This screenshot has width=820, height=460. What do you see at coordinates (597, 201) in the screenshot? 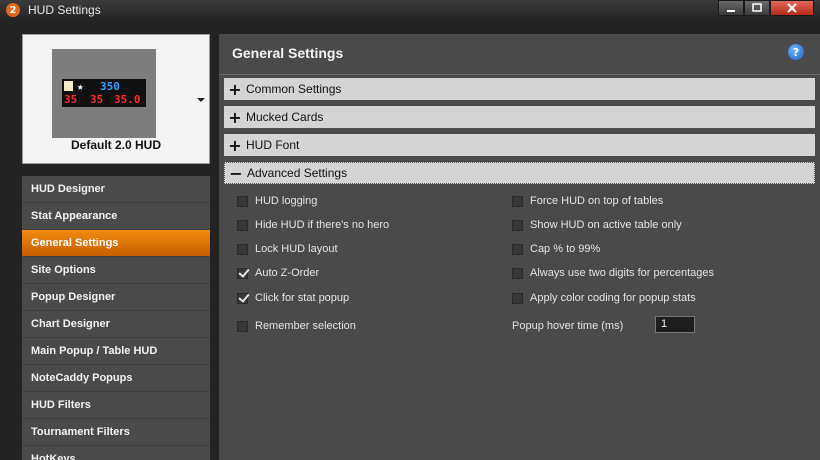
I see `option-label: Force HUD on top of tables` at bounding box center [597, 201].